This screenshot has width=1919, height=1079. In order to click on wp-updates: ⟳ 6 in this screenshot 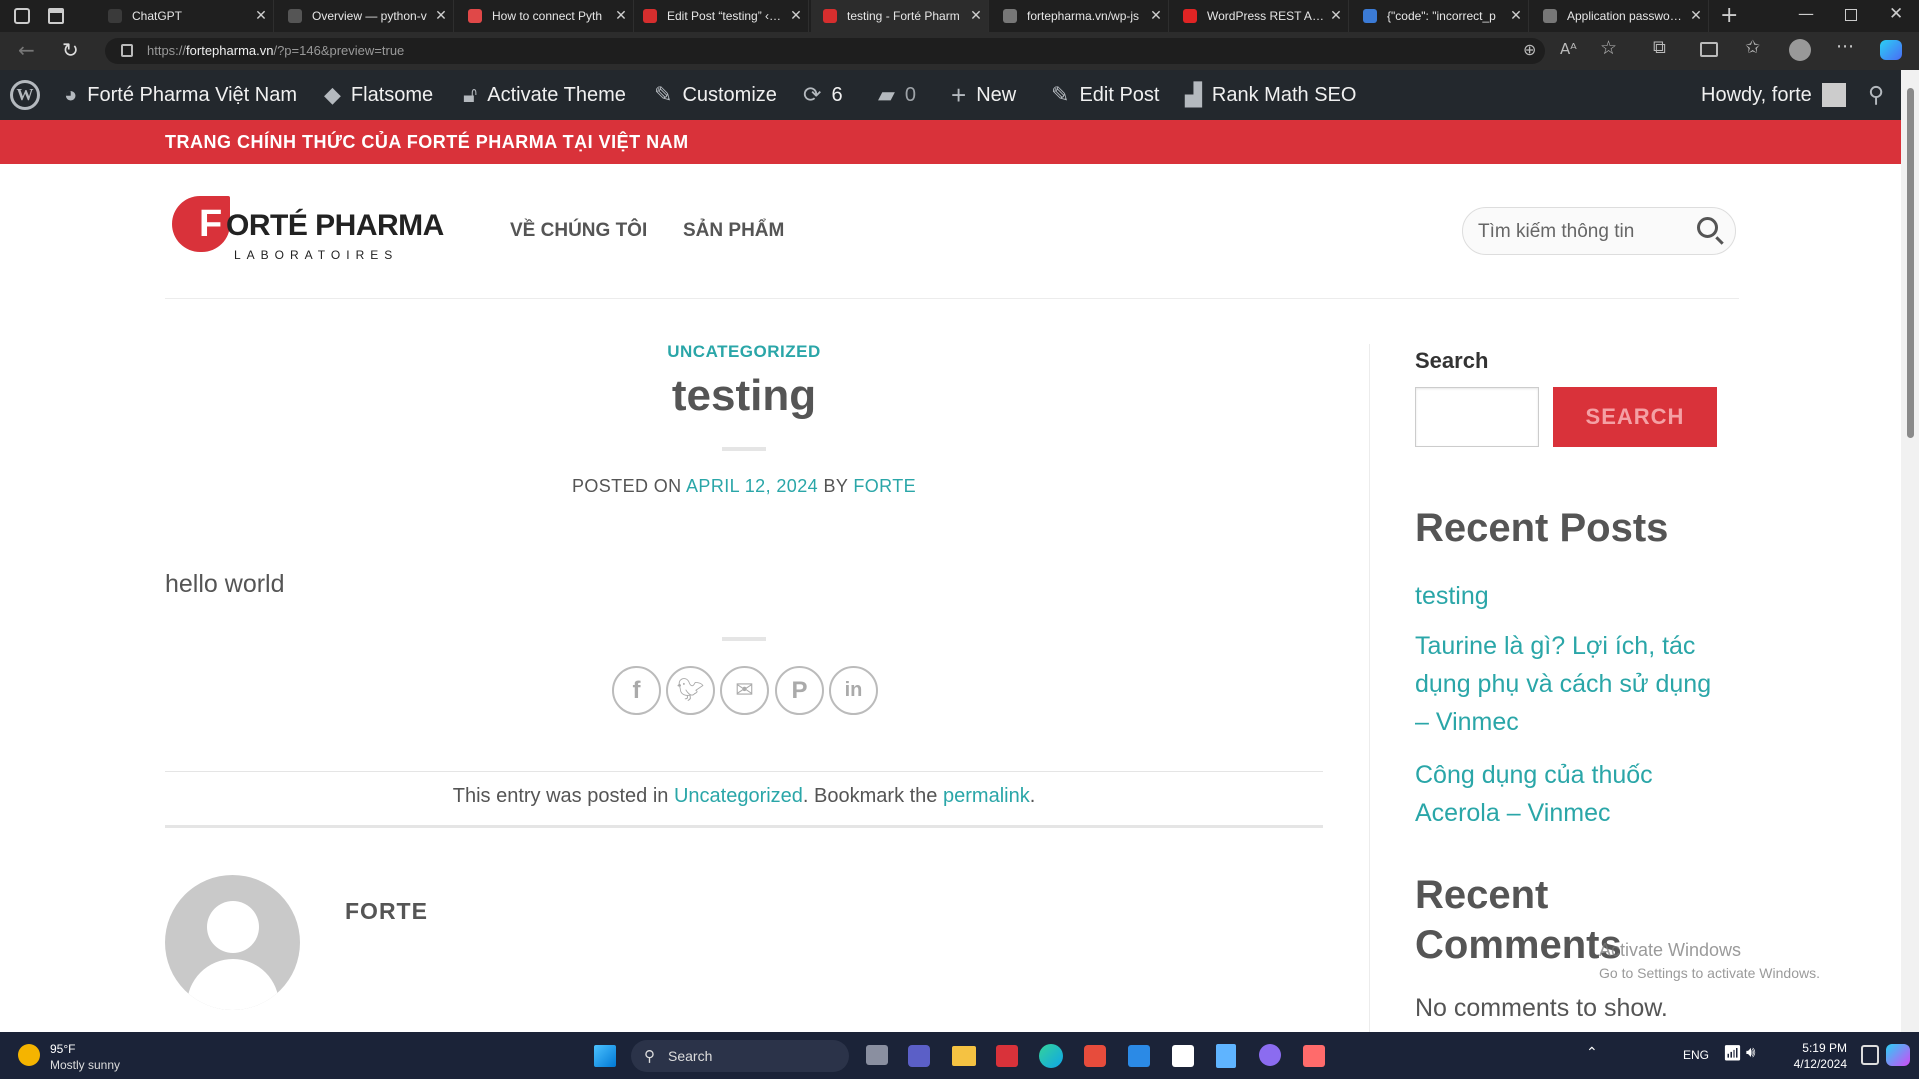, I will do `click(823, 95)`.